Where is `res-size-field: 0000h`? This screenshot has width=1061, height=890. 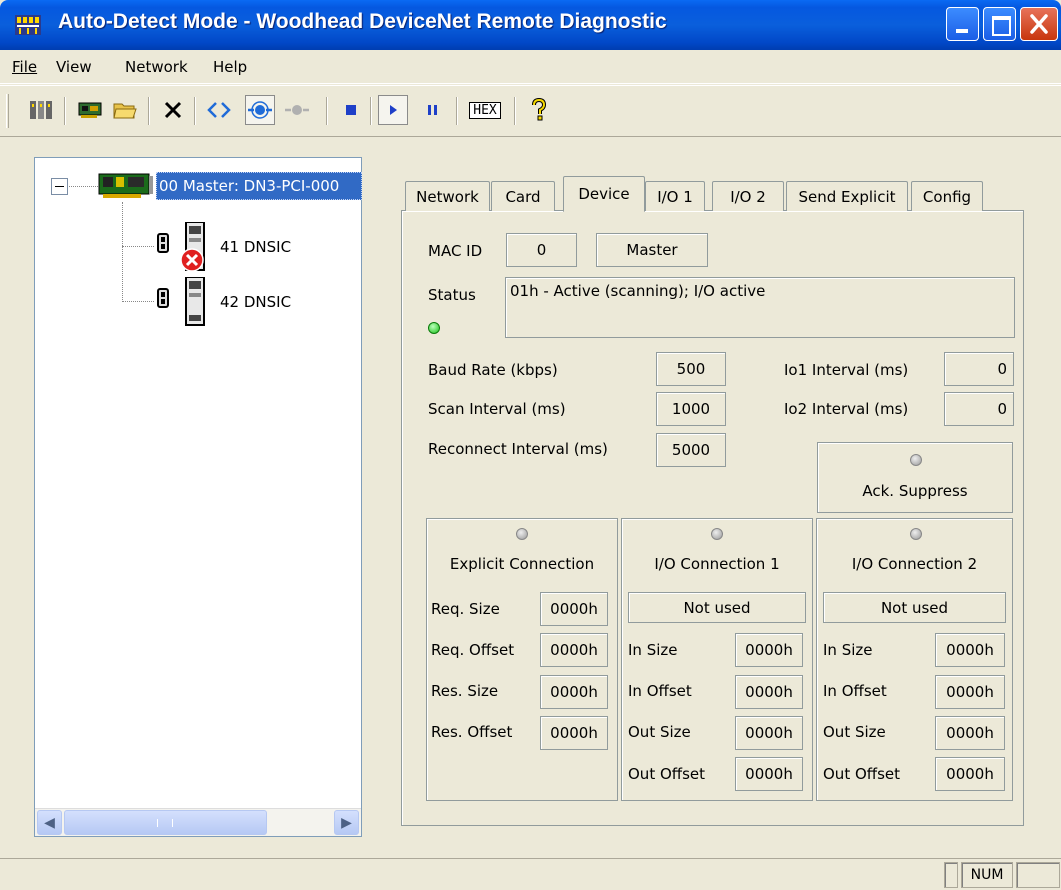
res-size-field: 0000h is located at coordinates (574, 692).